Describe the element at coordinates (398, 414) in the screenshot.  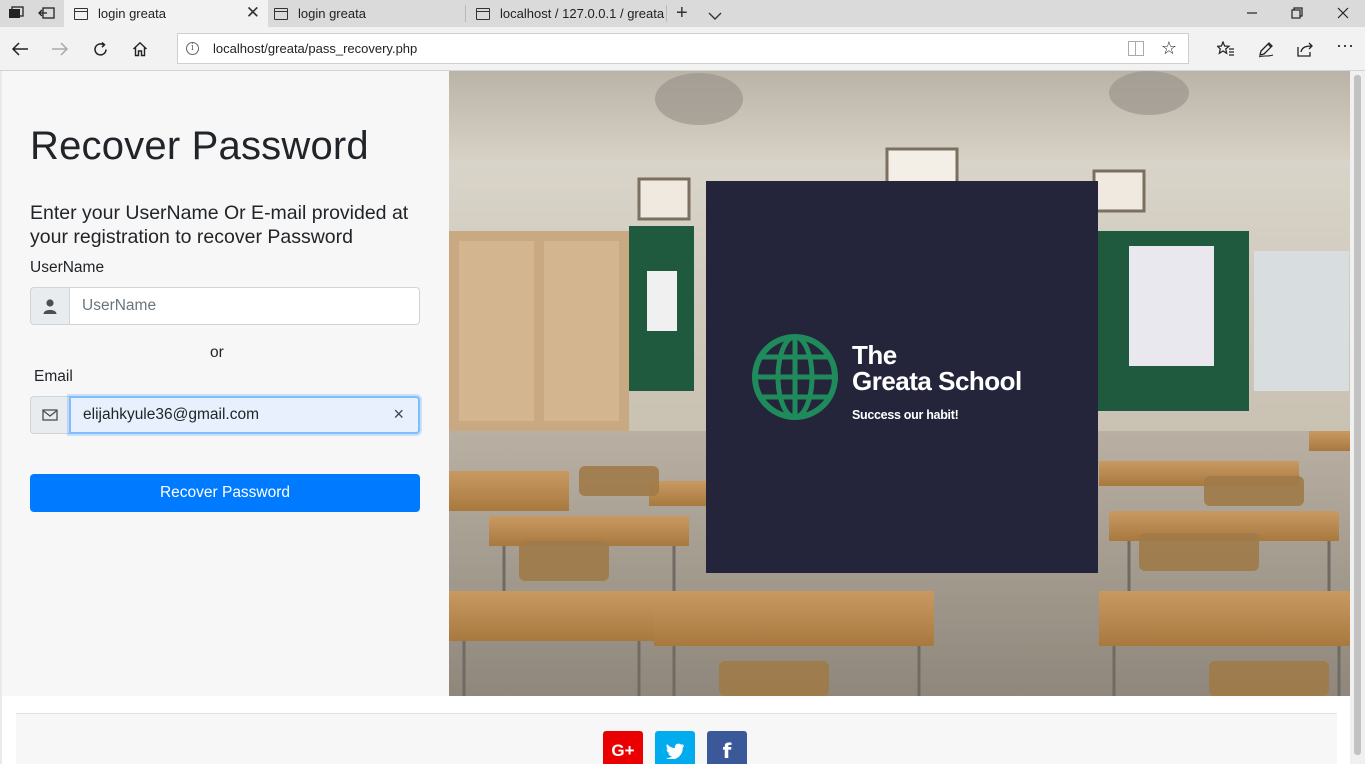
I see `clear-input-icon: ×` at that location.